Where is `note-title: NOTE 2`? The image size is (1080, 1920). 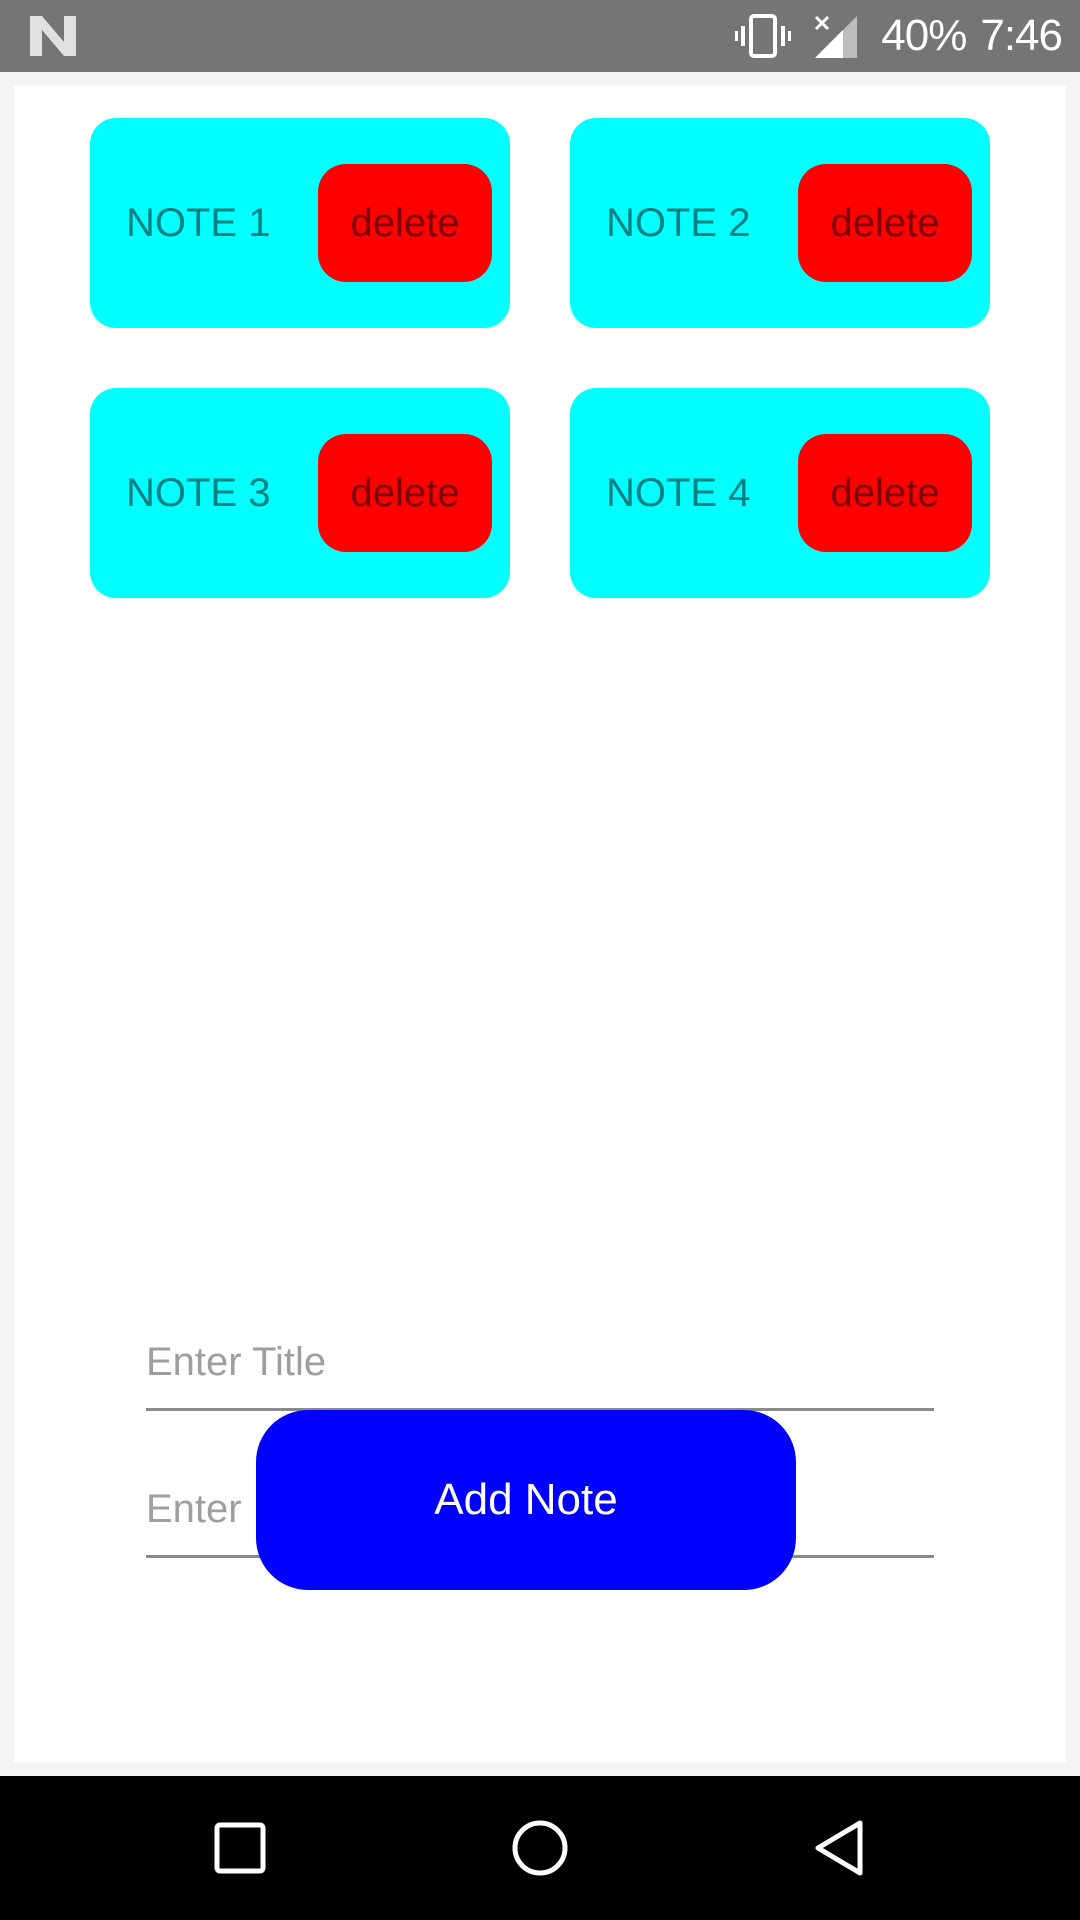 note-title: NOTE 2 is located at coordinates (678, 223).